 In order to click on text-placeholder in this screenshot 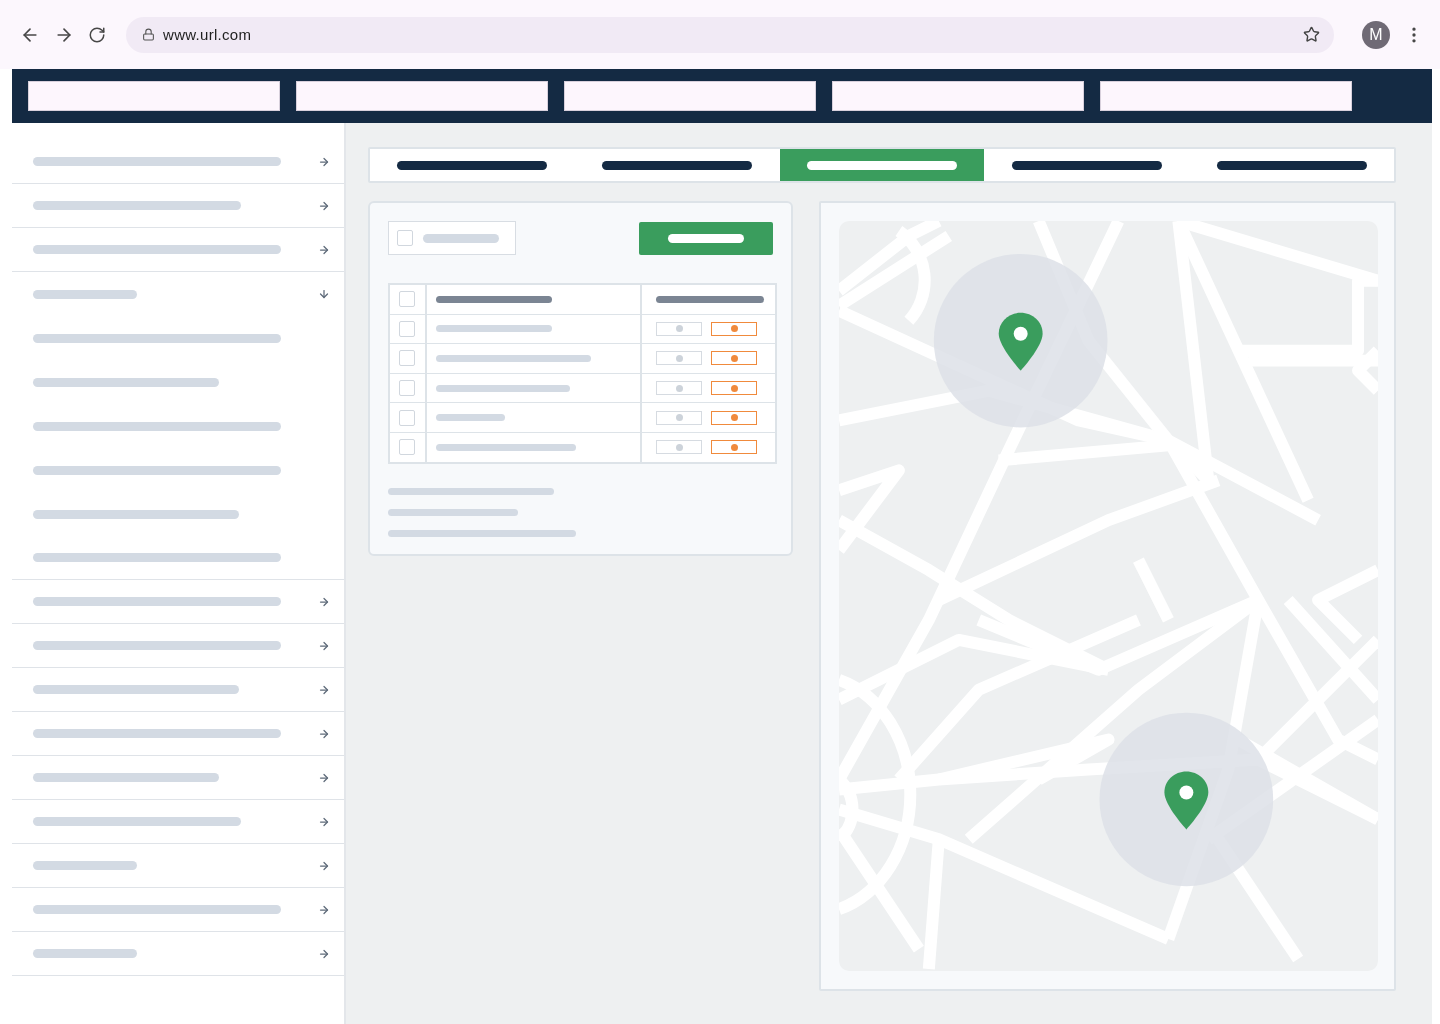, I will do `click(470, 418)`.